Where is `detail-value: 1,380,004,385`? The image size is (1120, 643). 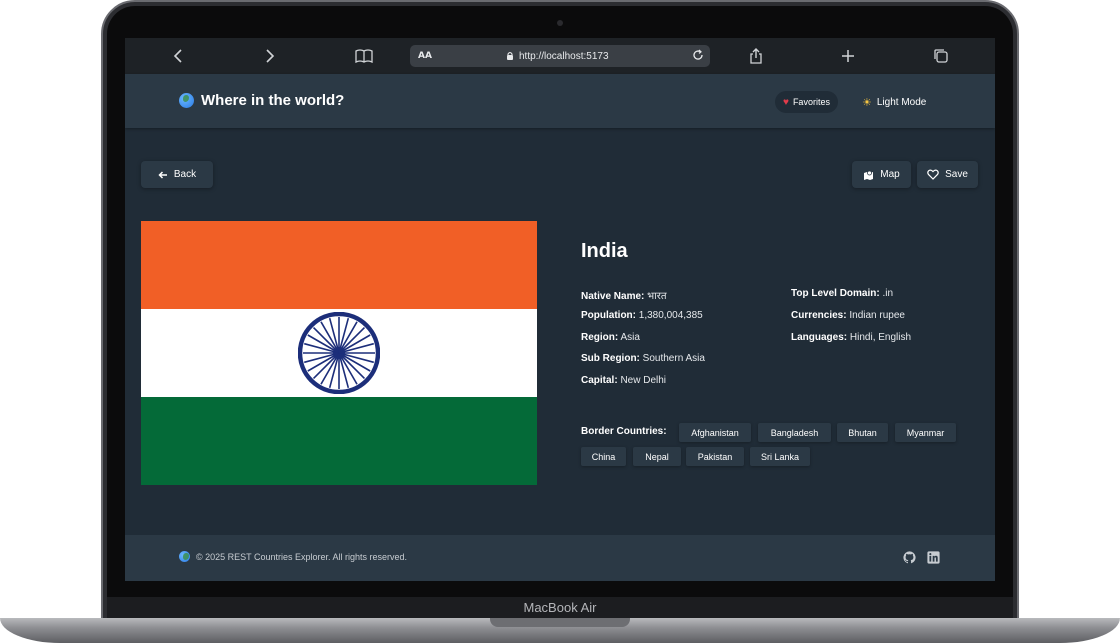 detail-value: 1,380,004,385 is located at coordinates (670, 315).